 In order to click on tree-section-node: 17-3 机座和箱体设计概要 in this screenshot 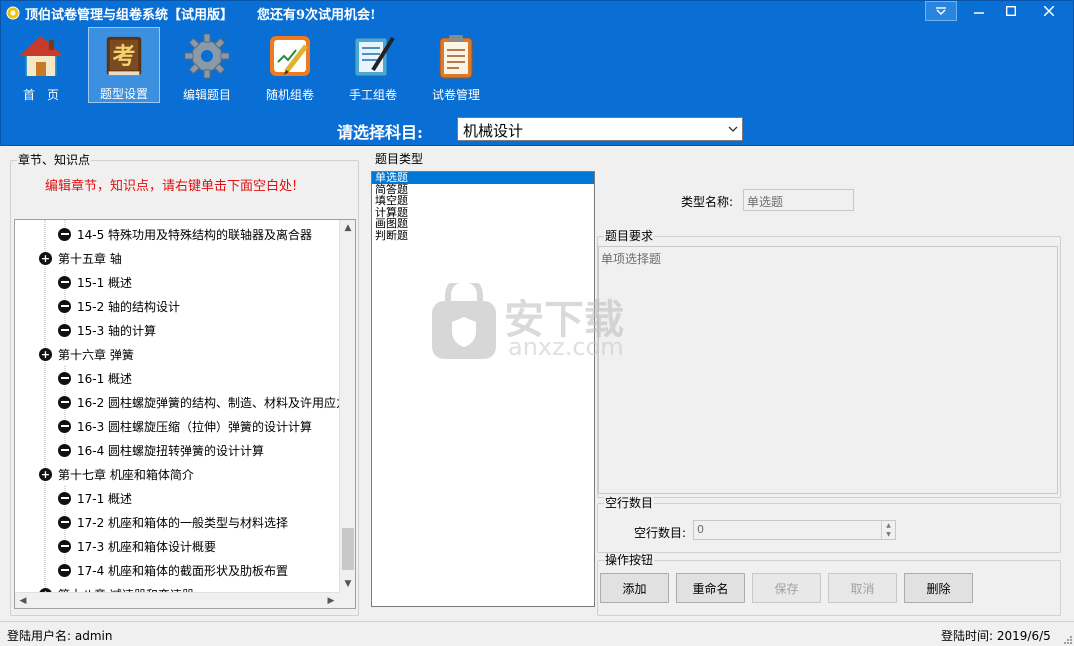, I will do `click(137, 546)`.